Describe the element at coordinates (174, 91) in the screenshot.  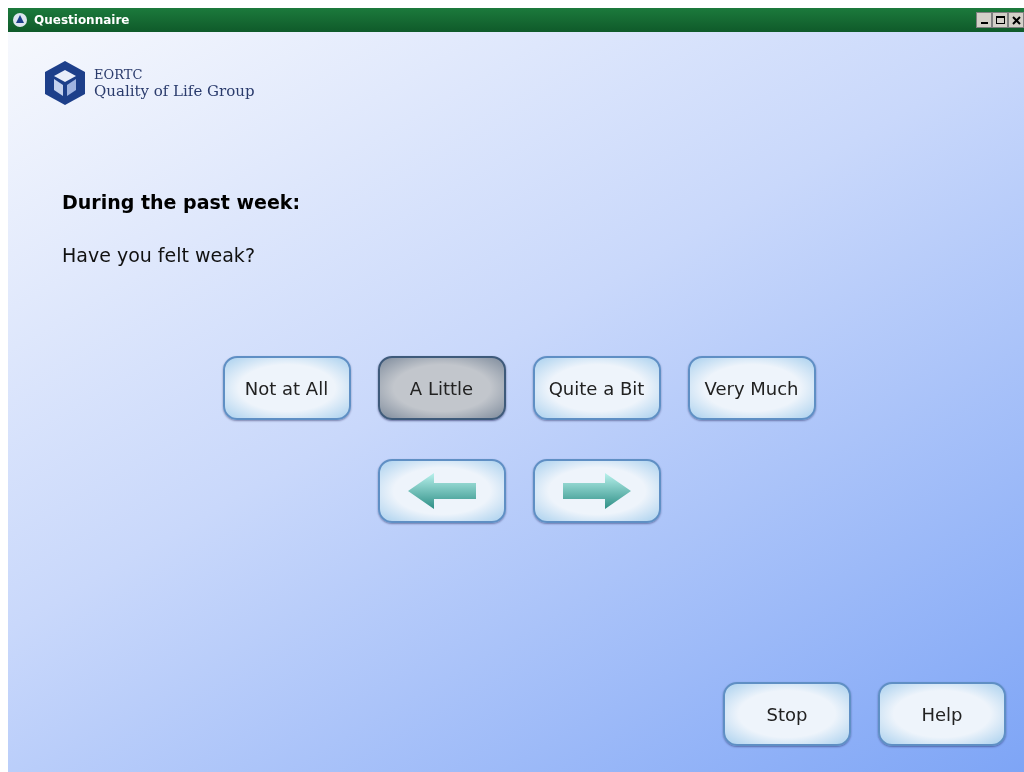
I see `logo-subtitle: Quality of Life Group` at that location.